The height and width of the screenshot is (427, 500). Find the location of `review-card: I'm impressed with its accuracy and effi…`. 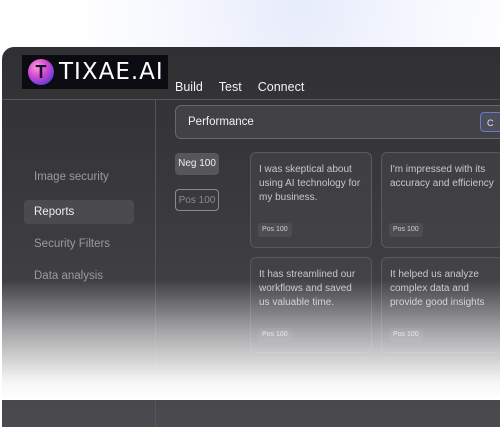

review-card: I'm impressed with its accuracy and effi… is located at coordinates (440, 200).